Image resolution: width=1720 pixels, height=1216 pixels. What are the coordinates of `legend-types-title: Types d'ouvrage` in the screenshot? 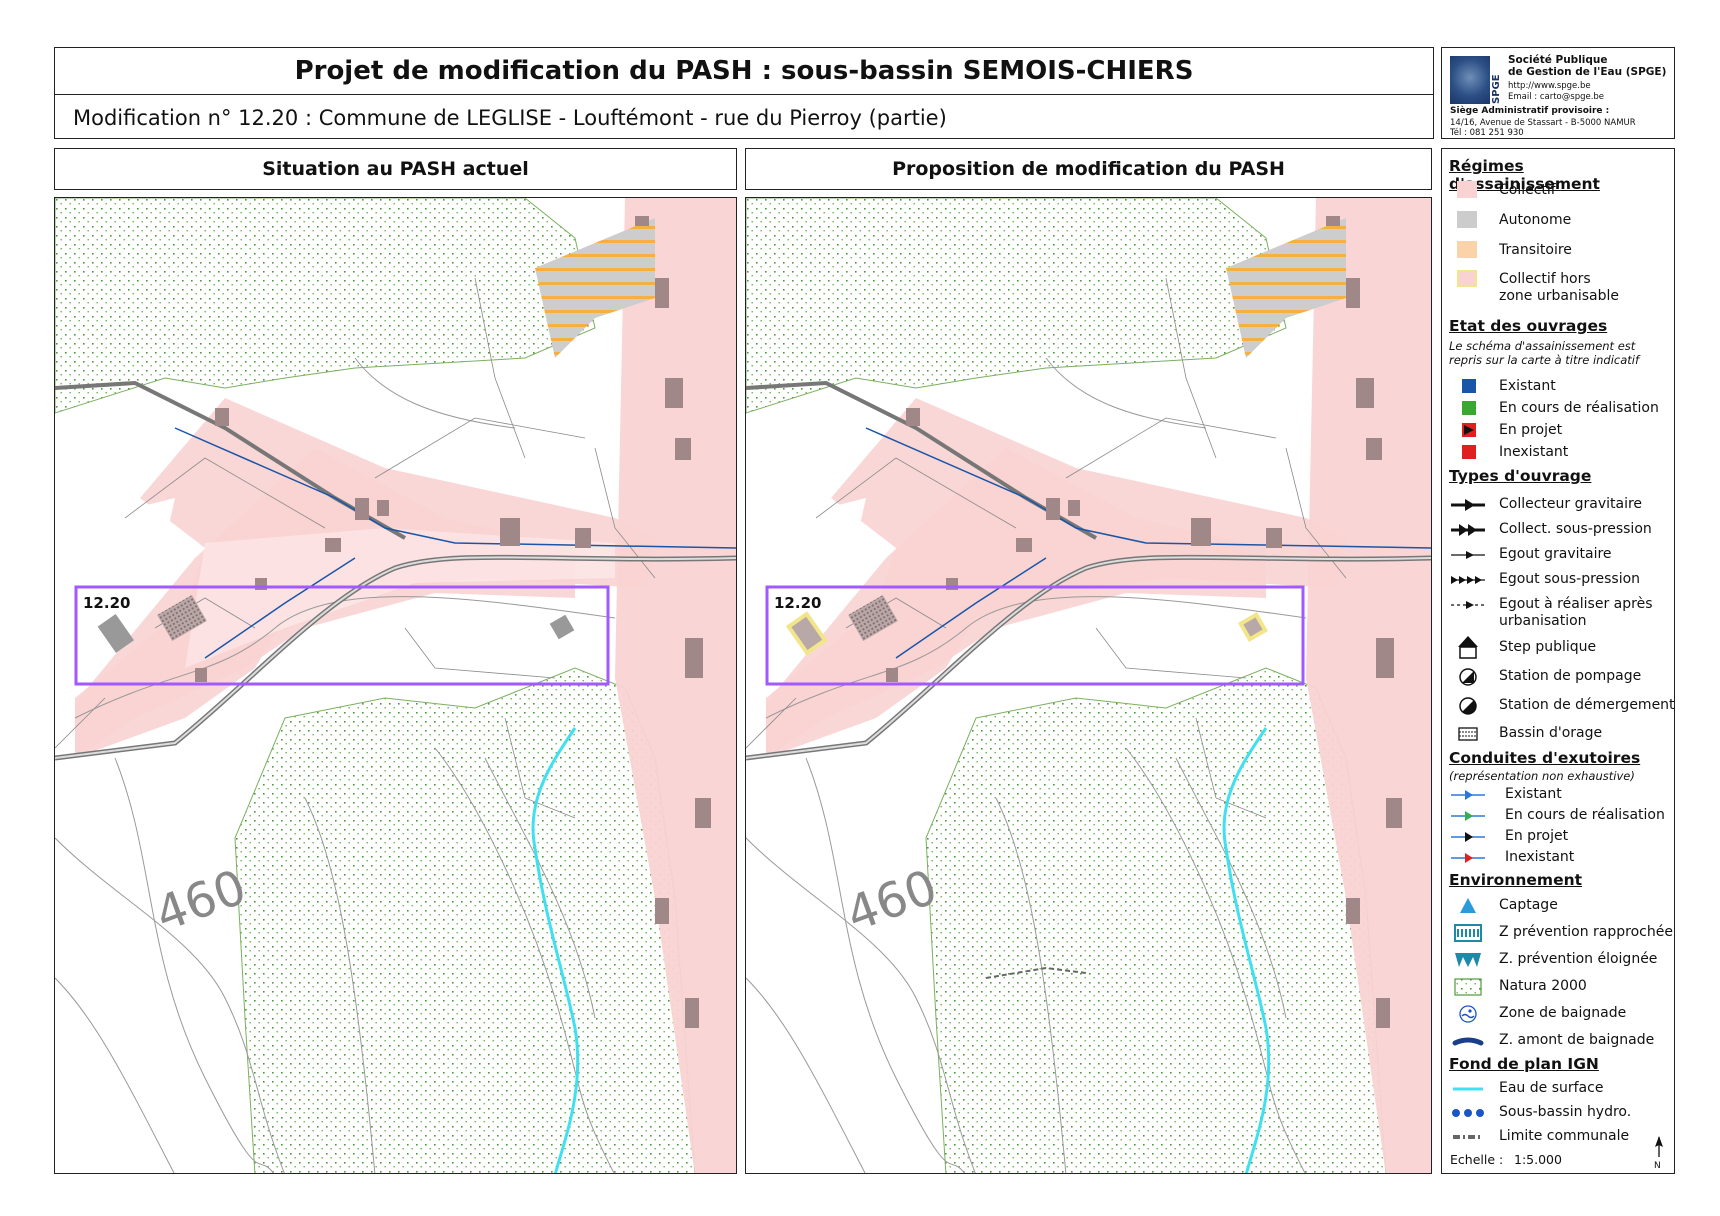 It's located at (1520, 476).